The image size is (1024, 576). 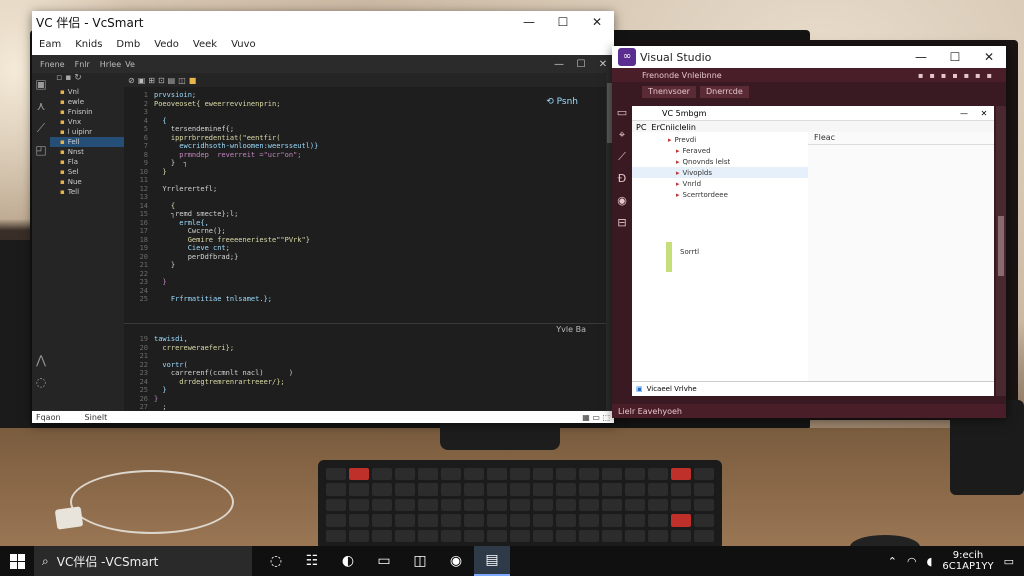 What do you see at coordinates (172, 80) in the screenshot?
I see `toolbar-icon-5: ▤` at bounding box center [172, 80].